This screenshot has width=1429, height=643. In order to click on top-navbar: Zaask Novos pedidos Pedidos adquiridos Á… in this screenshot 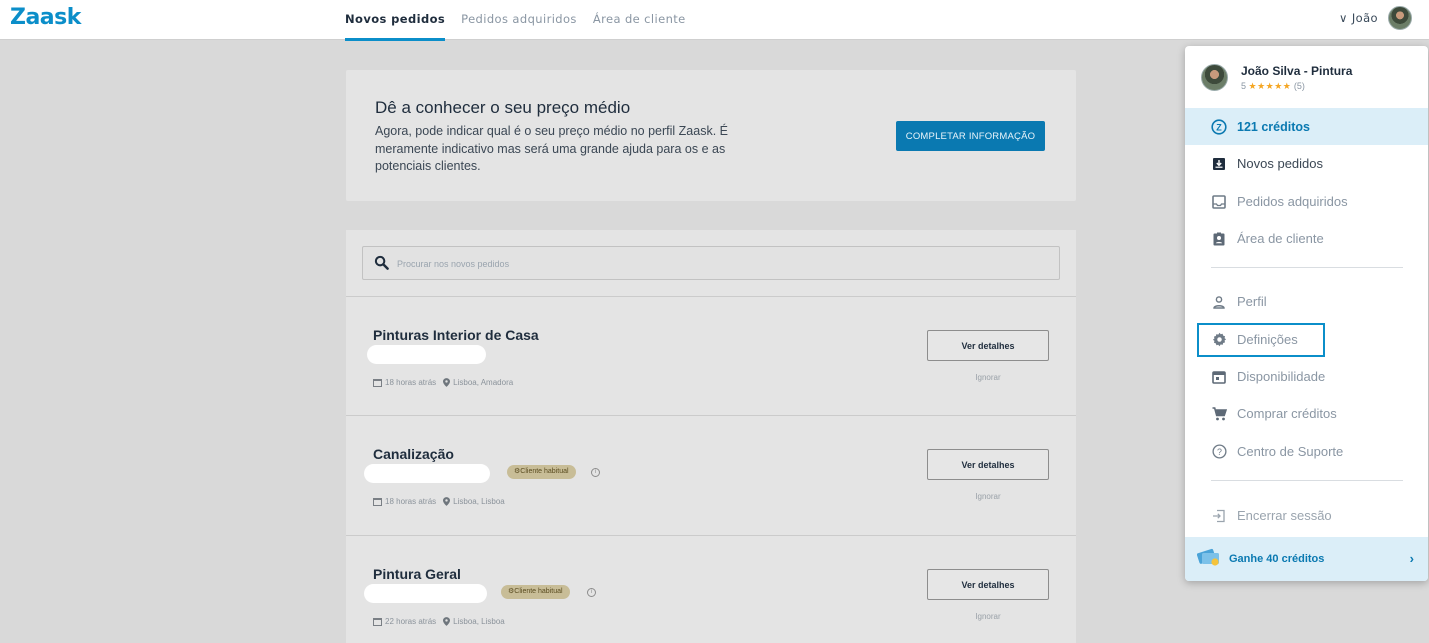, I will do `click(714, 20)`.